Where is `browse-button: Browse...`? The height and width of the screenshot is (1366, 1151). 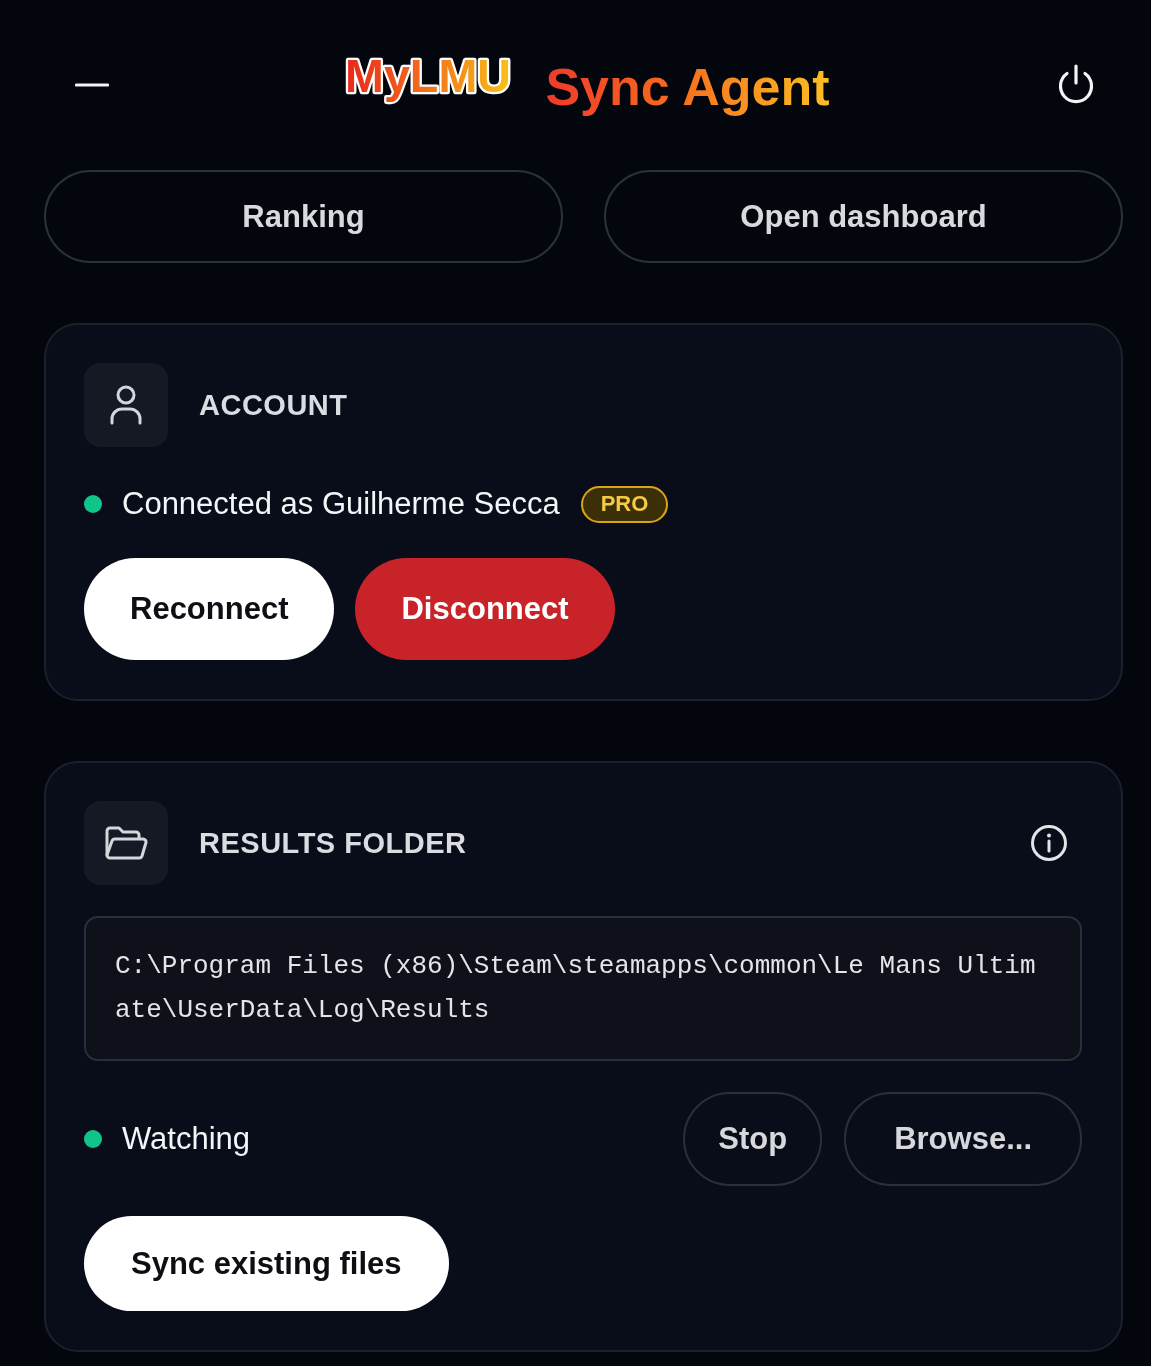 browse-button: Browse... is located at coordinates (963, 1139).